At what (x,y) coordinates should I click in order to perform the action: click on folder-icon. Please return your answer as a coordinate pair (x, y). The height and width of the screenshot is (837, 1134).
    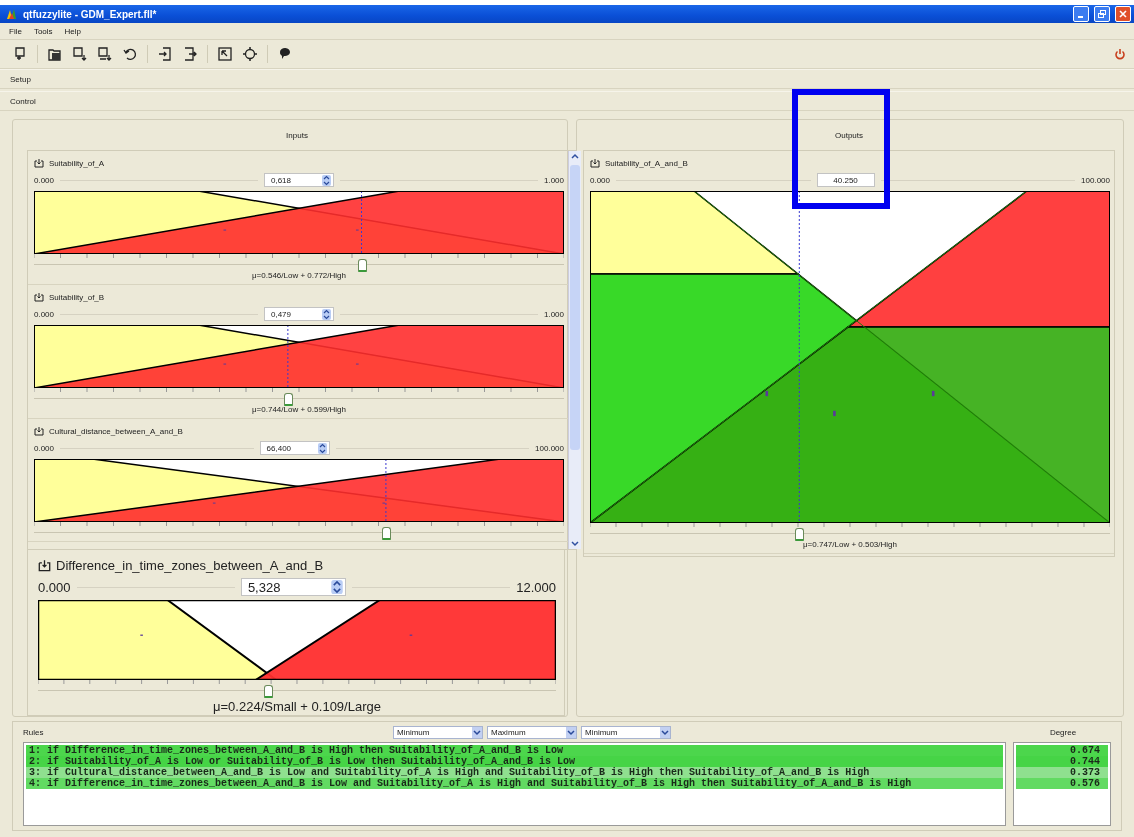
    Looking at the image, I should click on (55, 54).